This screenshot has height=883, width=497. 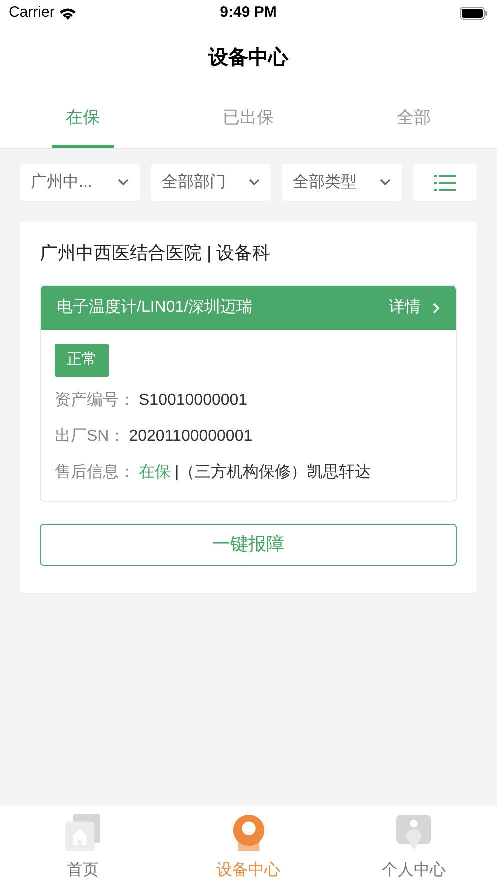 I want to click on after-sales-info: |（三方机构保修）凯思轩达, so click(x=273, y=472).